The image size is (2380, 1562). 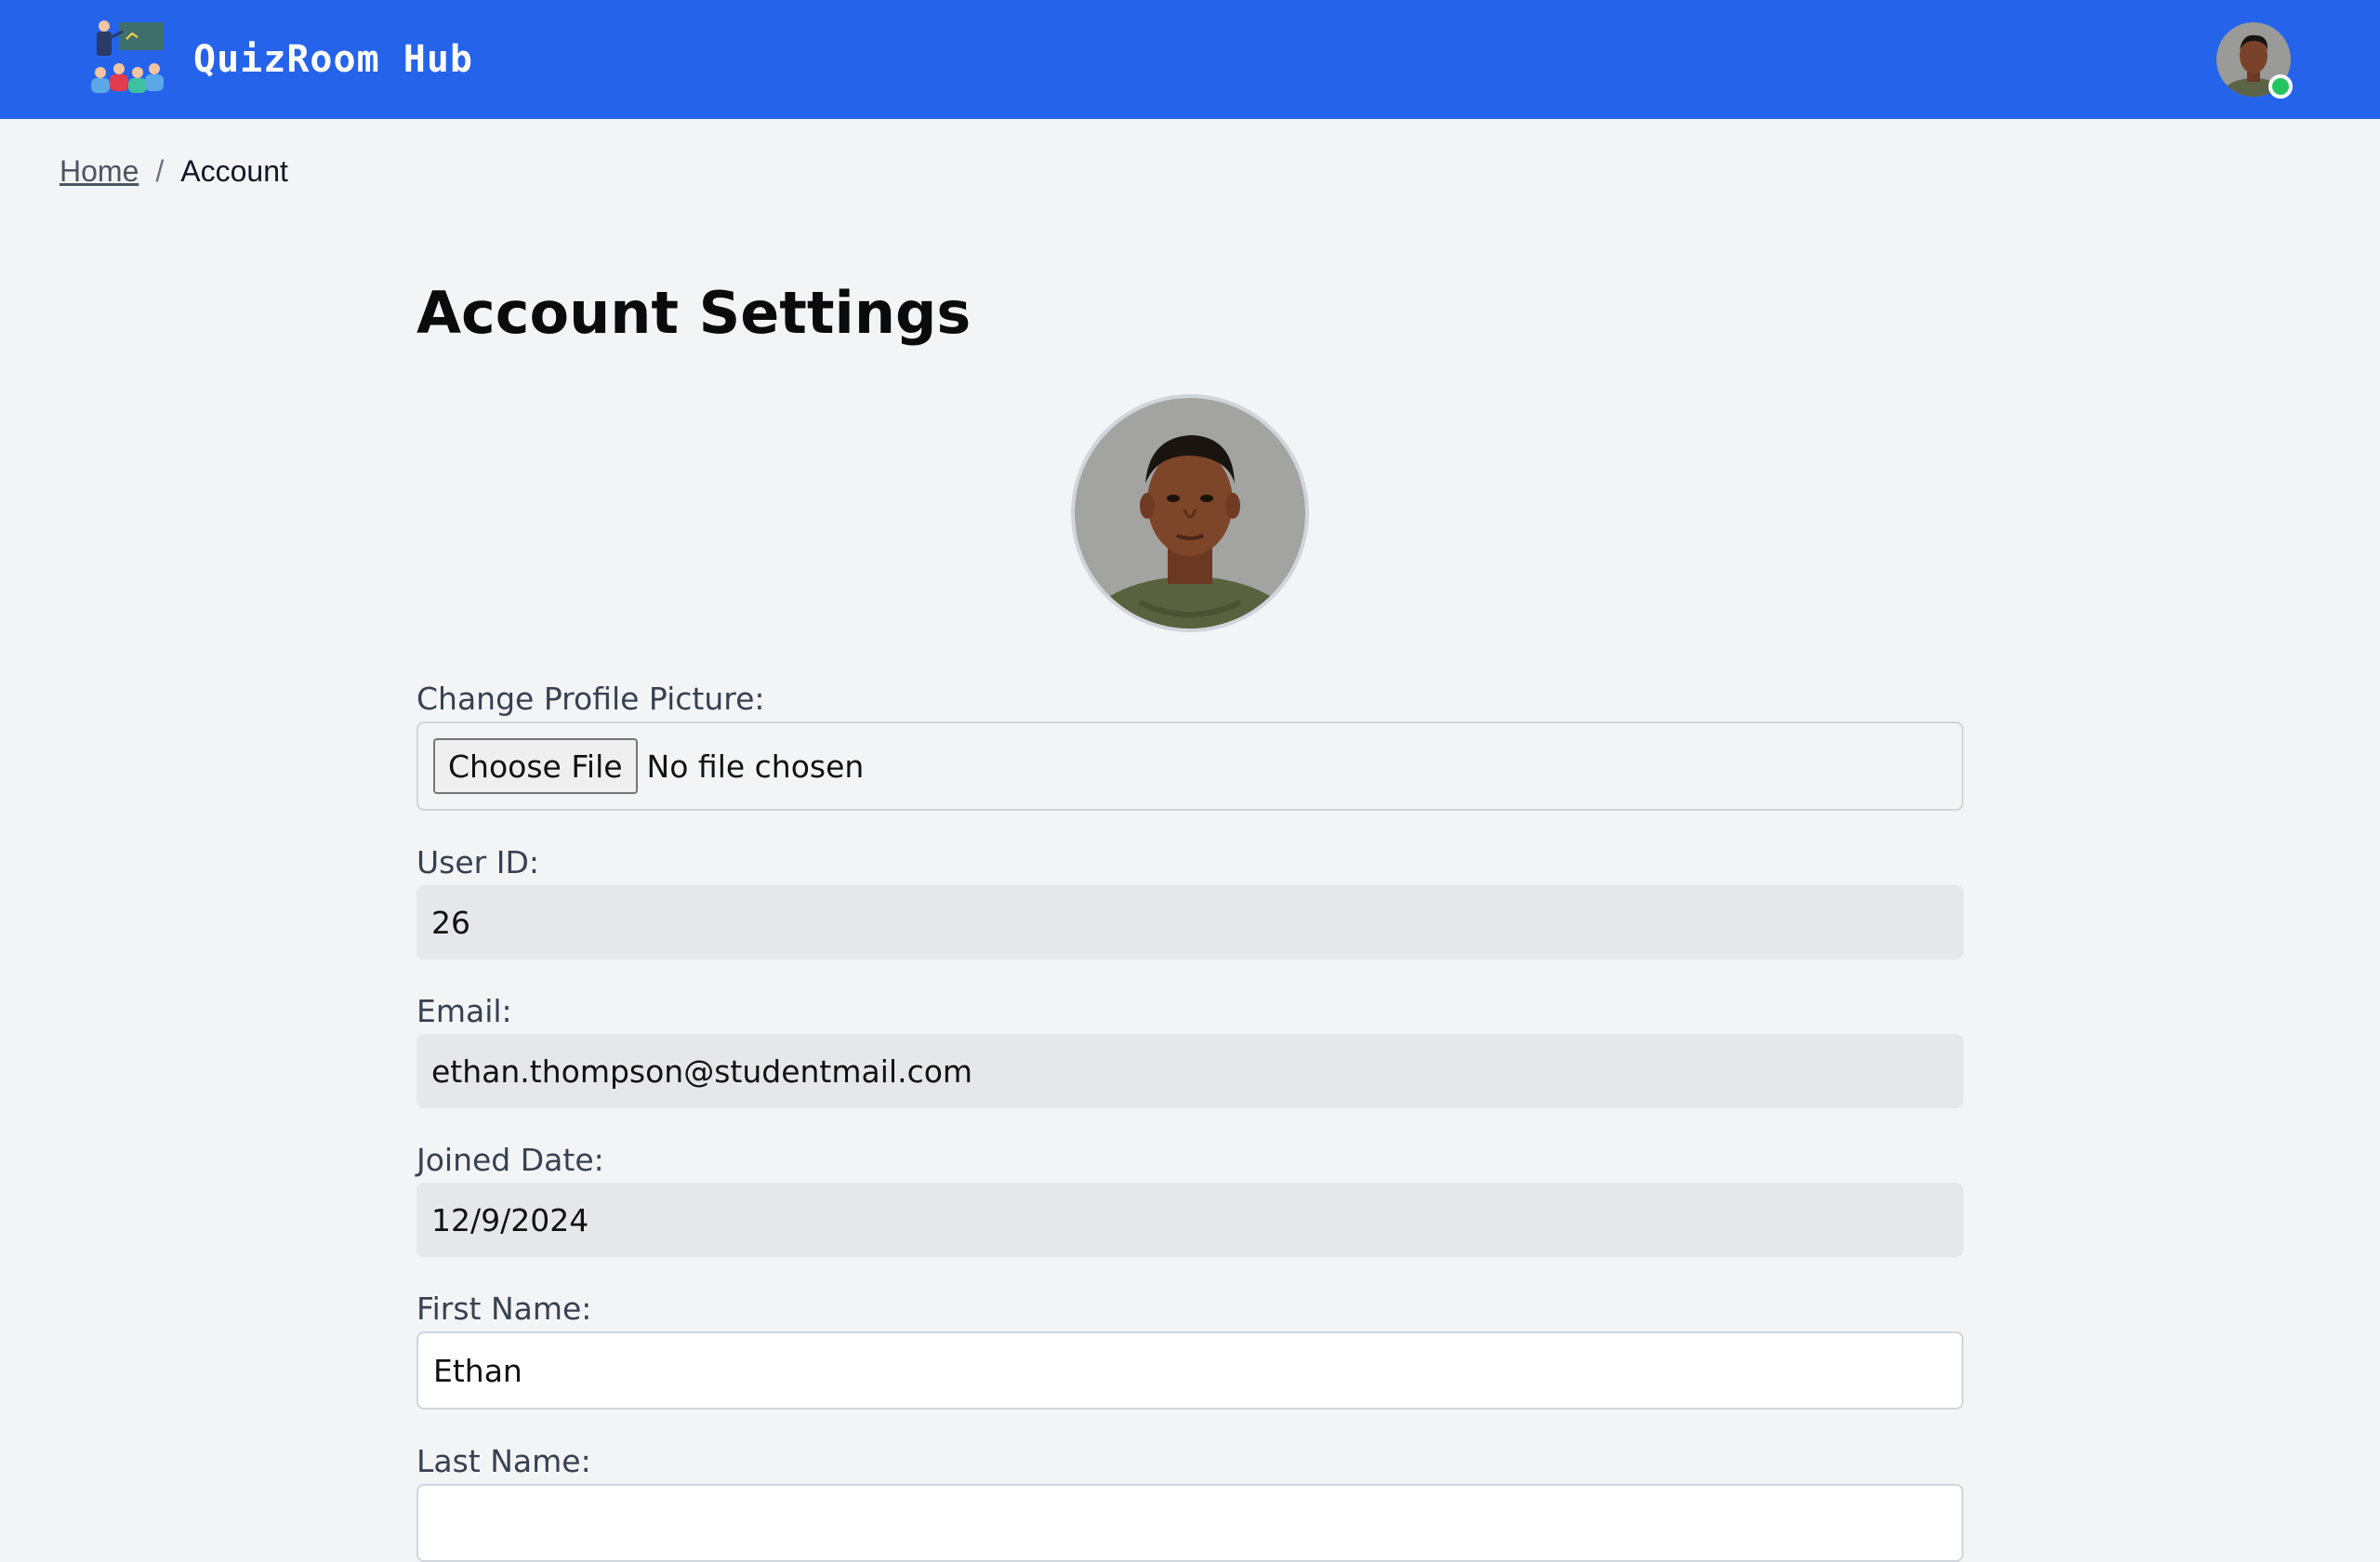 What do you see at coordinates (1190, 922) in the screenshot?
I see `user-id-field: 26` at bounding box center [1190, 922].